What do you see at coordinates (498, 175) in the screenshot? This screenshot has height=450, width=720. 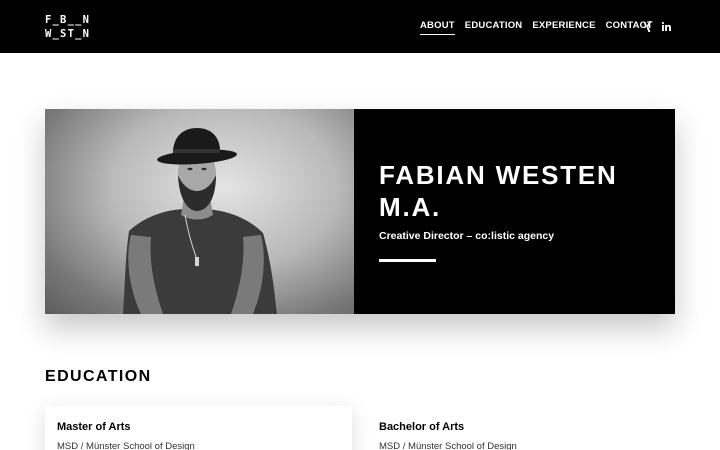 I see `hero-name-line-1: FABIAN WESTEN` at bounding box center [498, 175].